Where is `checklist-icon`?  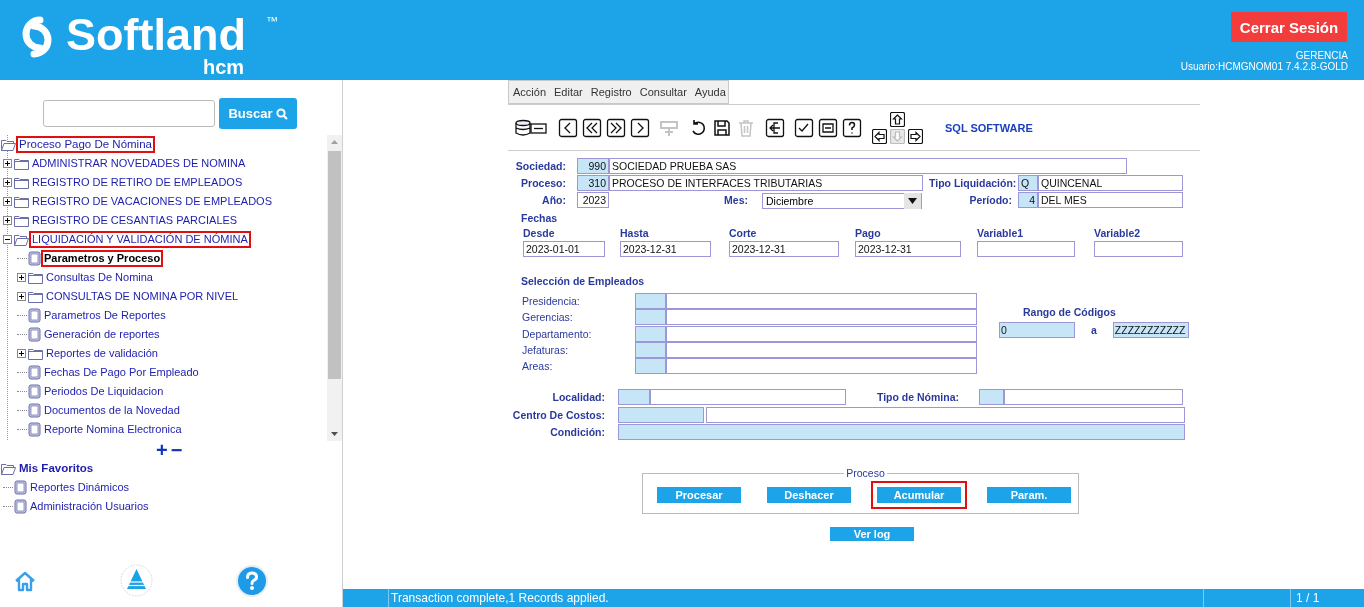 checklist-icon is located at coordinates (804, 127).